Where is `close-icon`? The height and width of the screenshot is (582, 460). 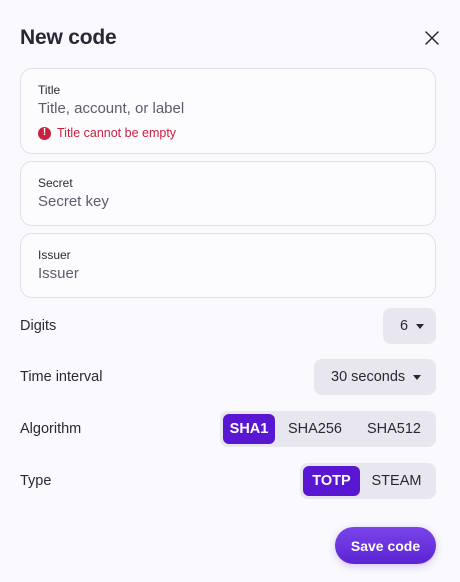
close-icon is located at coordinates (432, 38).